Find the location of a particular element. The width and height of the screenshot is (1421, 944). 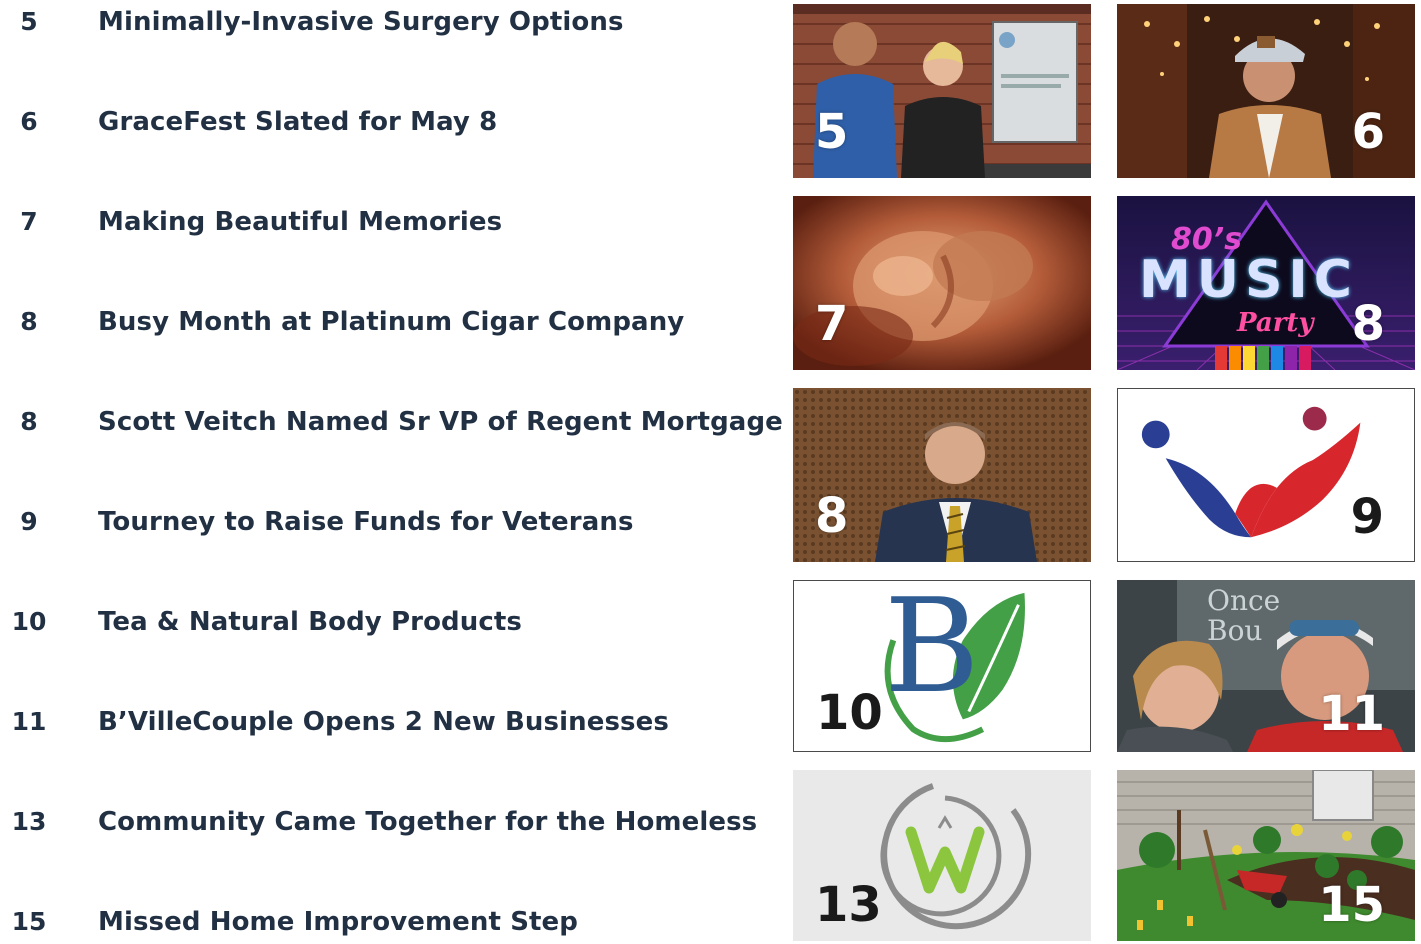

toc-title: Minimally-Invasive Surgery Options is located at coordinates (361, 22).